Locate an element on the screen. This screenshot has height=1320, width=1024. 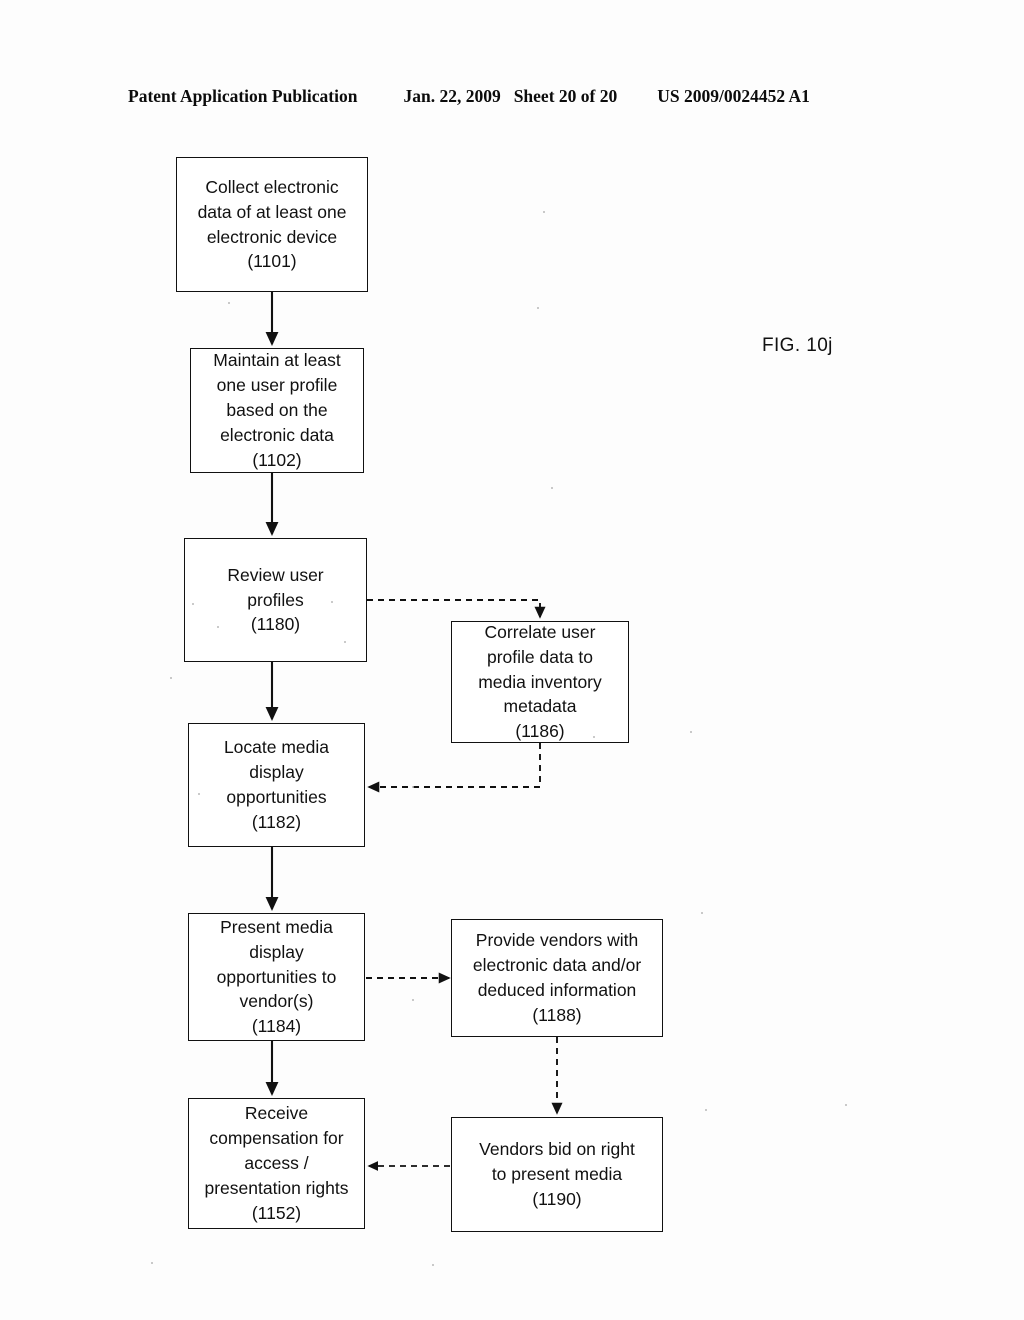
flow-box-1184-line-1: Present media is located at coordinates (276, 926).